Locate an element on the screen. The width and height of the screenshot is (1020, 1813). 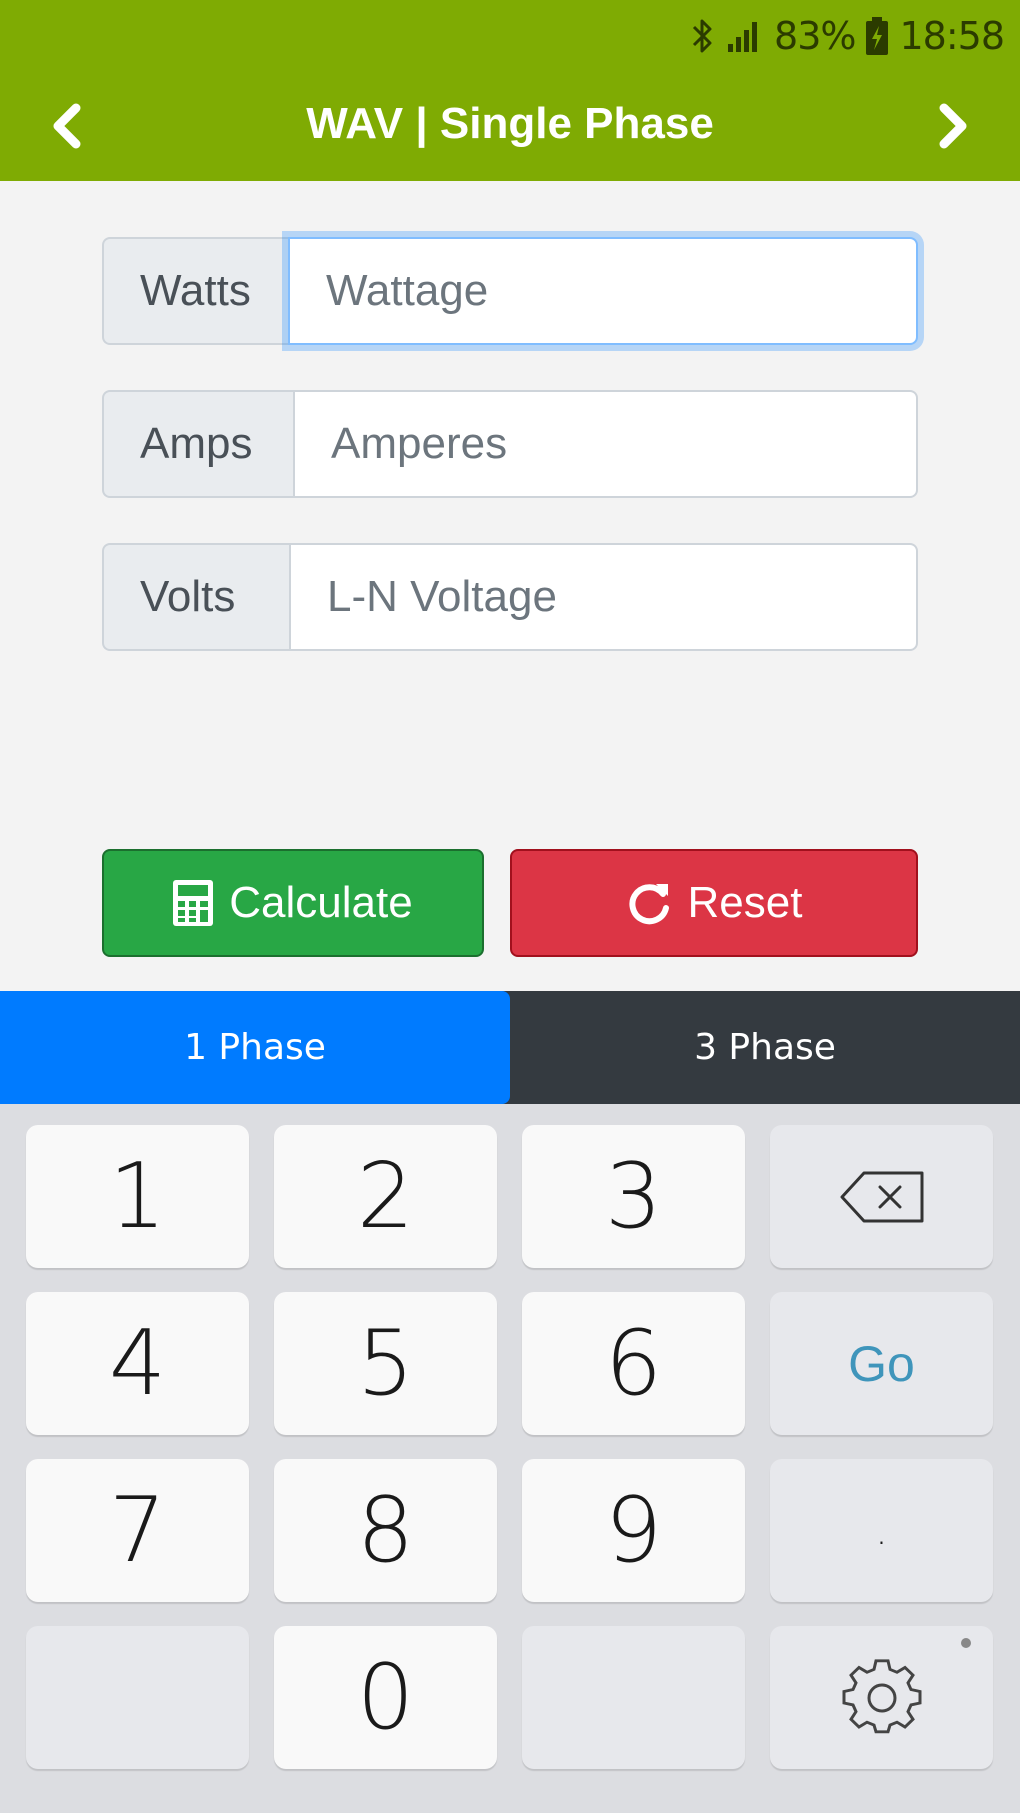
app-header: 83% 18:58 WAV | Single Phase is located at coordinates (510, 90).